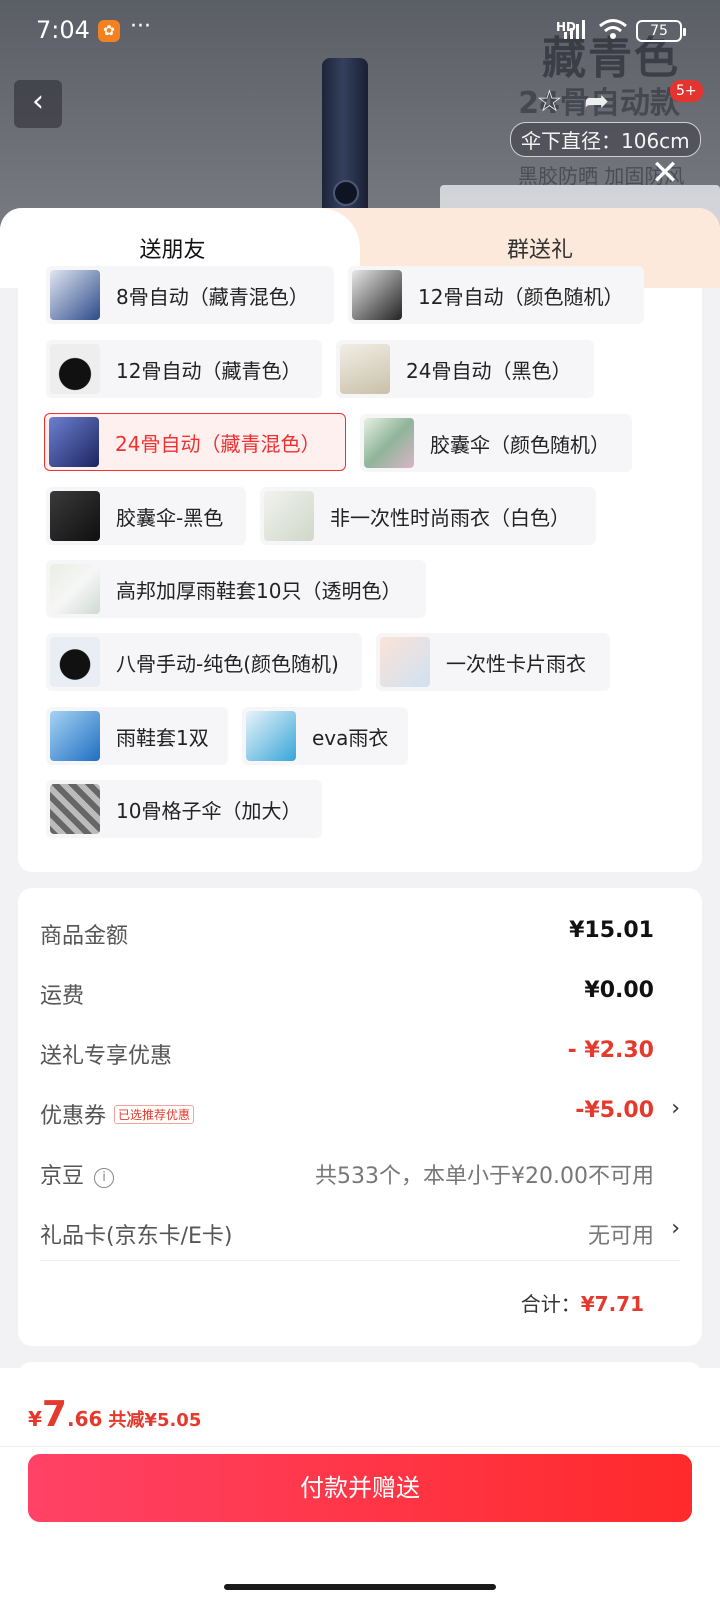 The width and height of the screenshot is (720, 1600). I want to click on variant-label: 10骨格子伞（加大）, so click(209, 810).